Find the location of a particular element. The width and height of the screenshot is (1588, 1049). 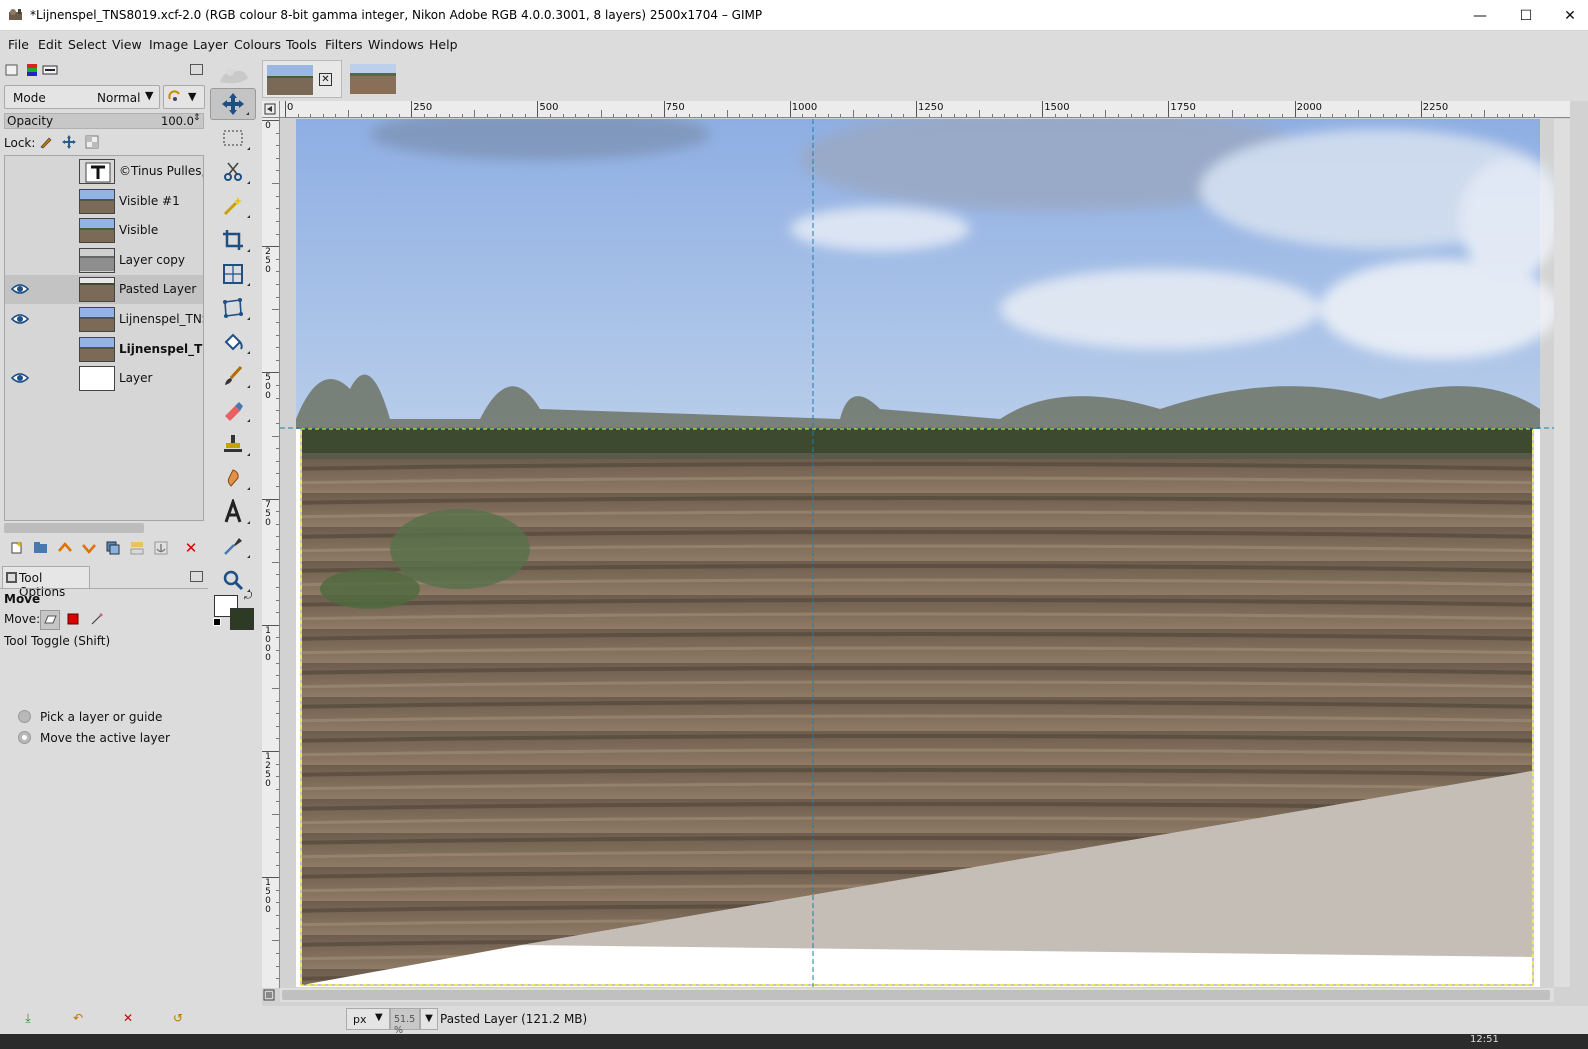

ruler-label: 750 is located at coordinates (675, 107).